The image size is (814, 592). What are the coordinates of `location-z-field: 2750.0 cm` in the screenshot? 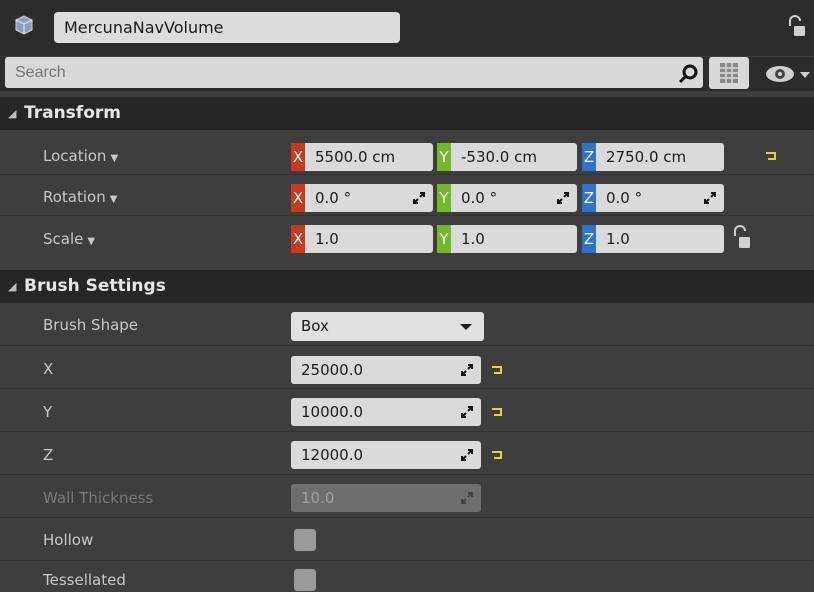 It's located at (660, 157).